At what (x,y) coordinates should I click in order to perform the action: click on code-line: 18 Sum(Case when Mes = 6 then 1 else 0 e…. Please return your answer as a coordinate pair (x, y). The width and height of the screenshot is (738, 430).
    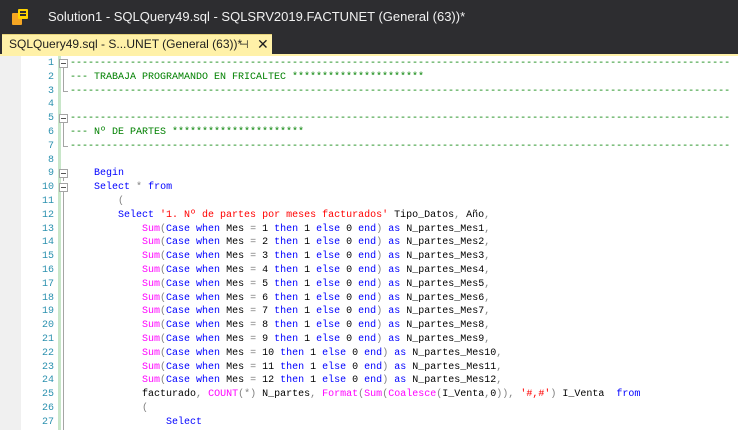
    Looking at the image, I should click on (369, 298).